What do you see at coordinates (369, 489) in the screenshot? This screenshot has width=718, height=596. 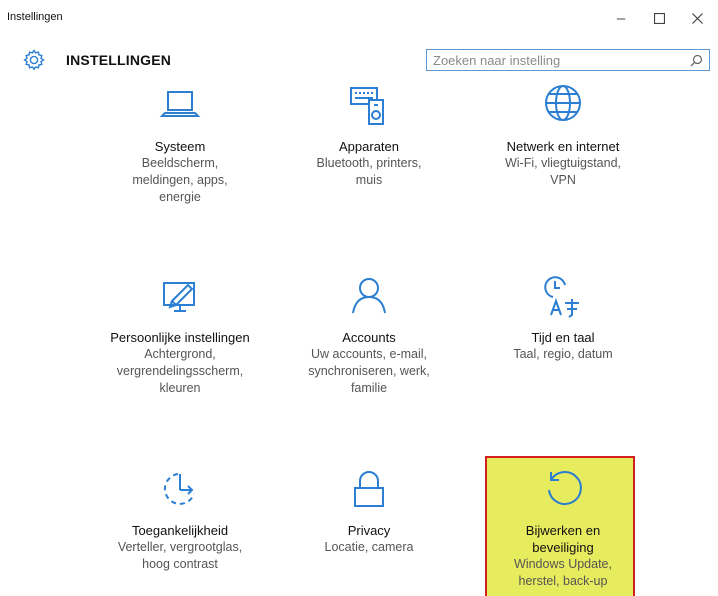 I see `lock-icon` at bounding box center [369, 489].